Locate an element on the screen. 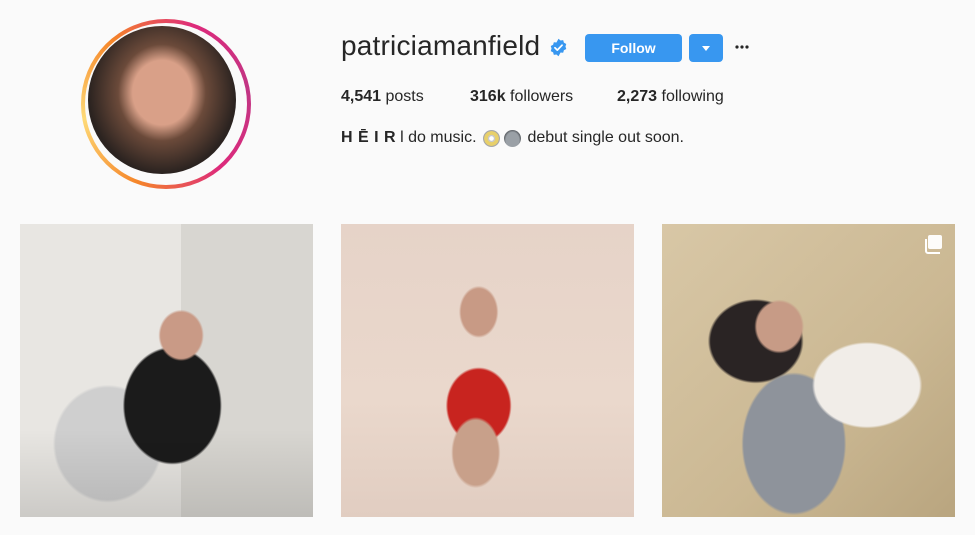 Image resolution: width=975 pixels, height=535 pixels. avatar is located at coordinates (162, 100).